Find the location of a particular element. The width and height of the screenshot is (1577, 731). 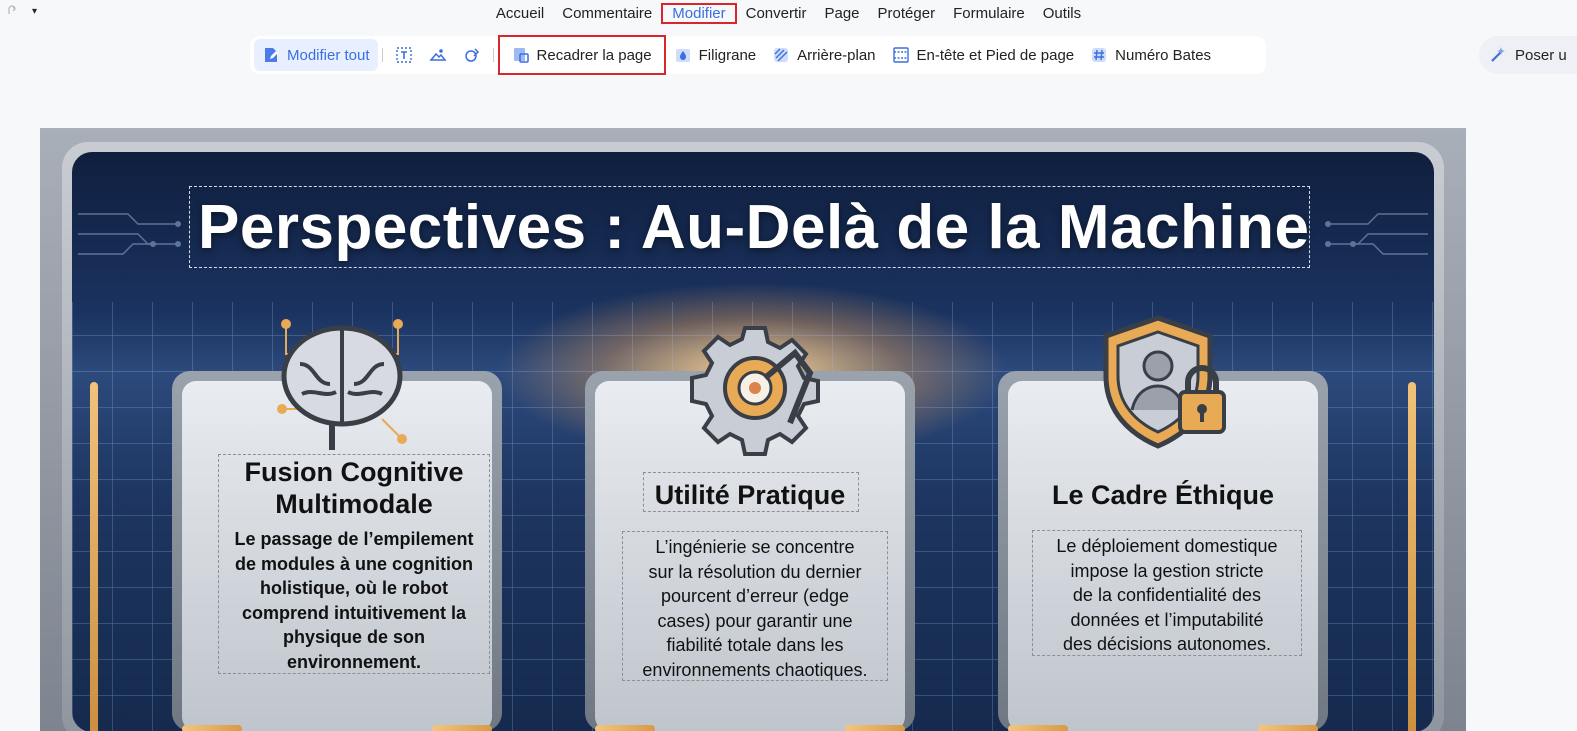

header-footer-button: En-tête et Pied de page is located at coordinates (983, 55).